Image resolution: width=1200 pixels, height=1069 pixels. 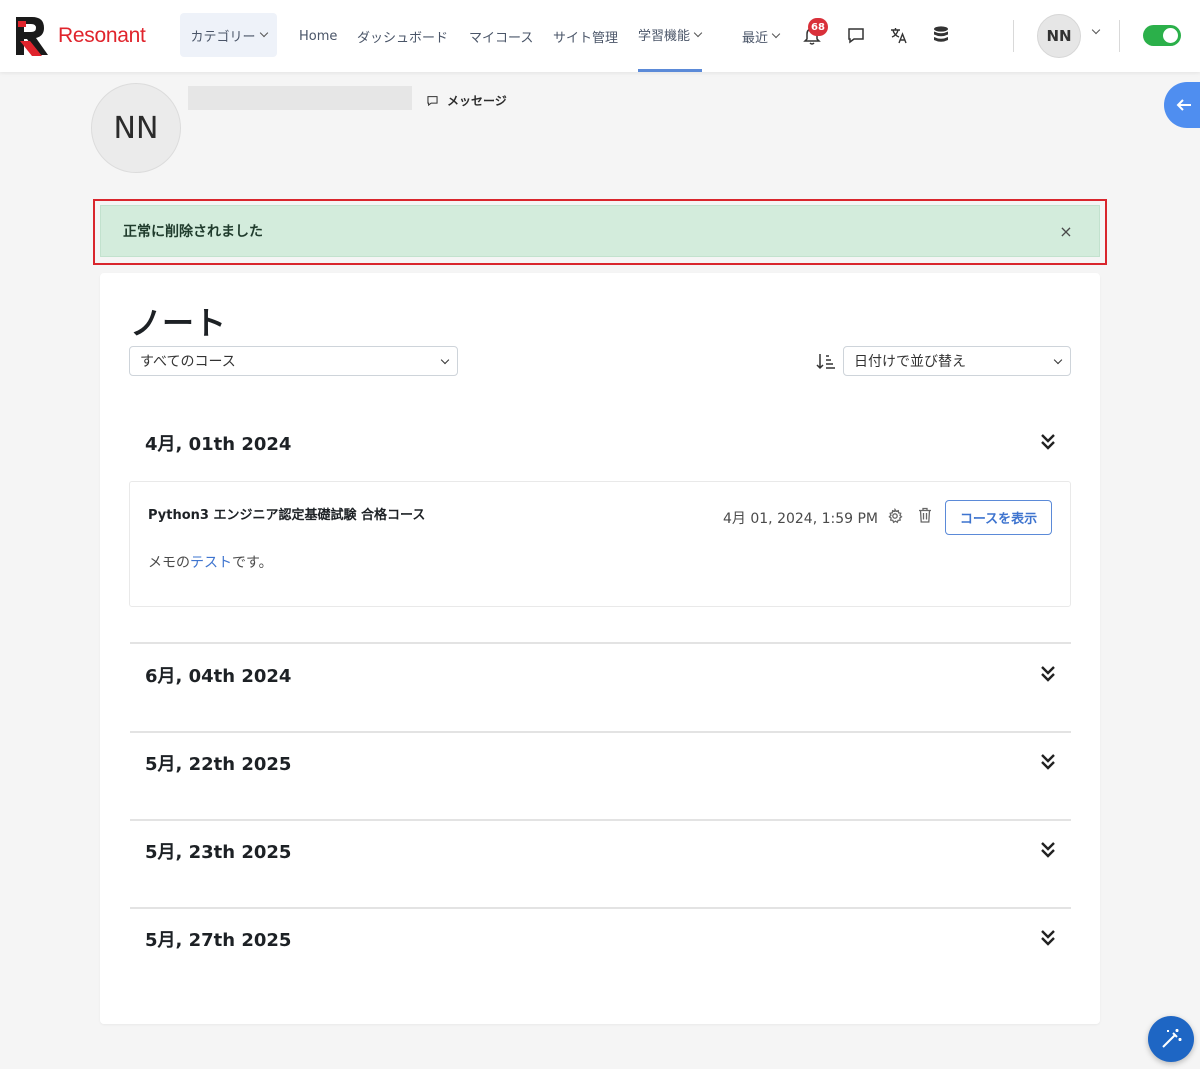 I want to click on brand-name: Resonant, so click(x=102, y=35).